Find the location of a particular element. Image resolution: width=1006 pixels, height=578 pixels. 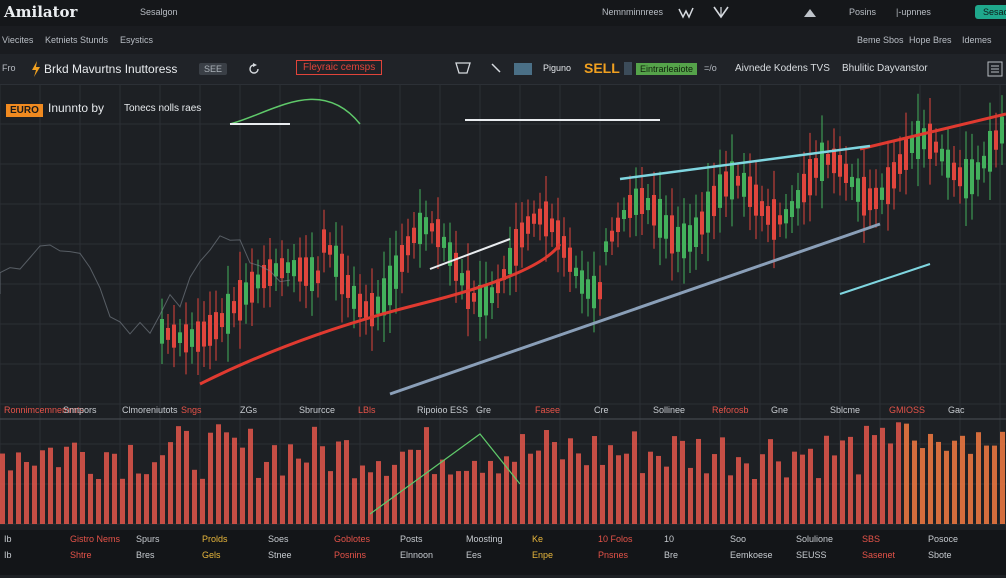

interval-badge: SEE is located at coordinates (213, 69).